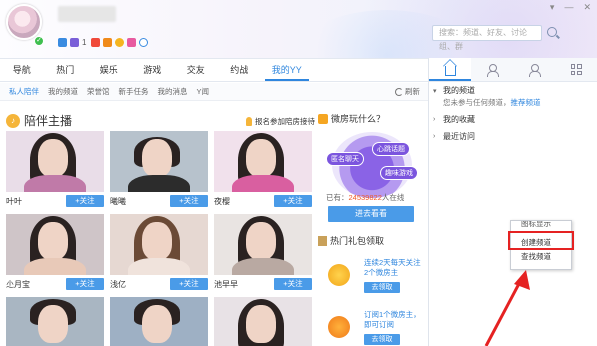  Describe the element at coordinates (287, 70) in the screenshot. I see `tab-my-yy: 我的YY` at that location.